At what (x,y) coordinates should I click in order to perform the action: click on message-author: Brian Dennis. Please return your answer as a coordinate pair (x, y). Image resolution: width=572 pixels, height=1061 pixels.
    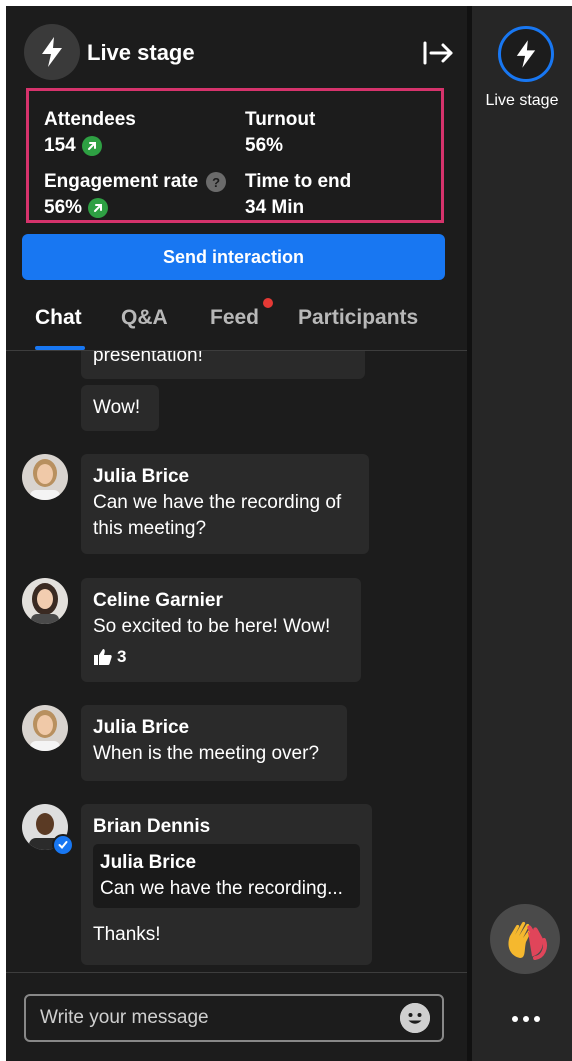
    Looking at the image, I should click on (152, 826).